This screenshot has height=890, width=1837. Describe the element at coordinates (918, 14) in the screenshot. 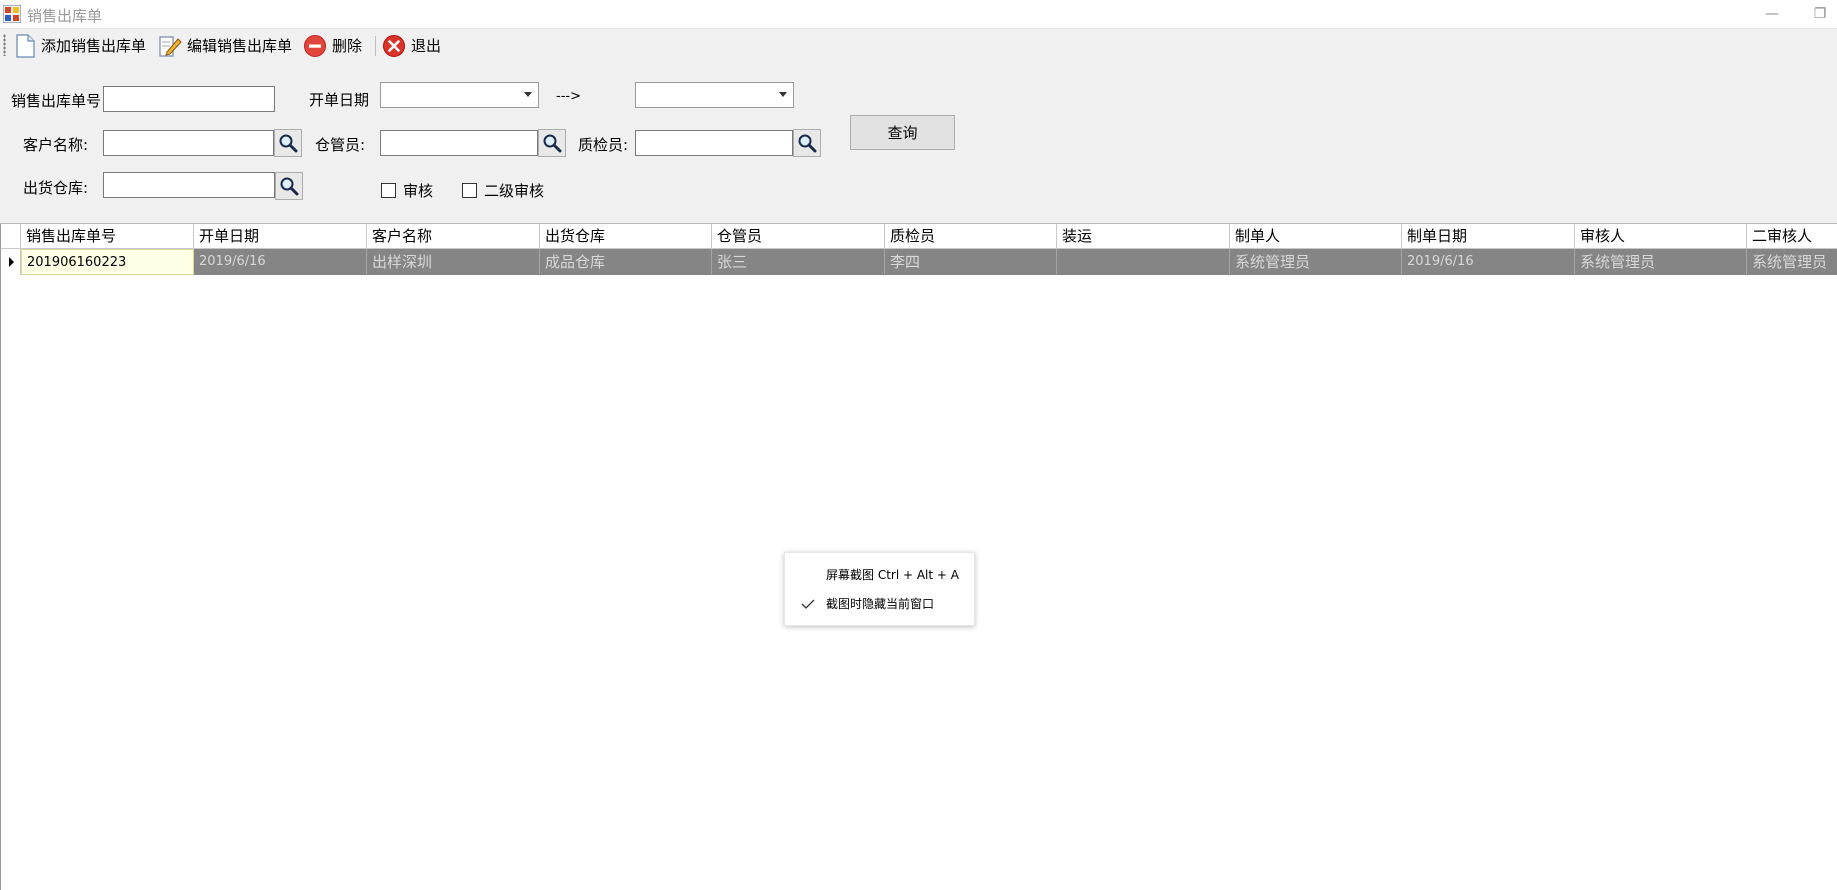

I see `title-bar: 销售出库单 — ❐` at that location.